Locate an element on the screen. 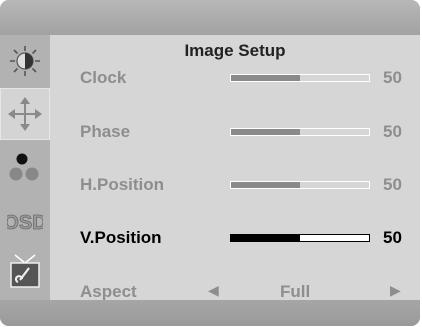 Image resolution: width=422 pixels, height=327 pixels. v-position-slider is located at coordinates (300, 238).